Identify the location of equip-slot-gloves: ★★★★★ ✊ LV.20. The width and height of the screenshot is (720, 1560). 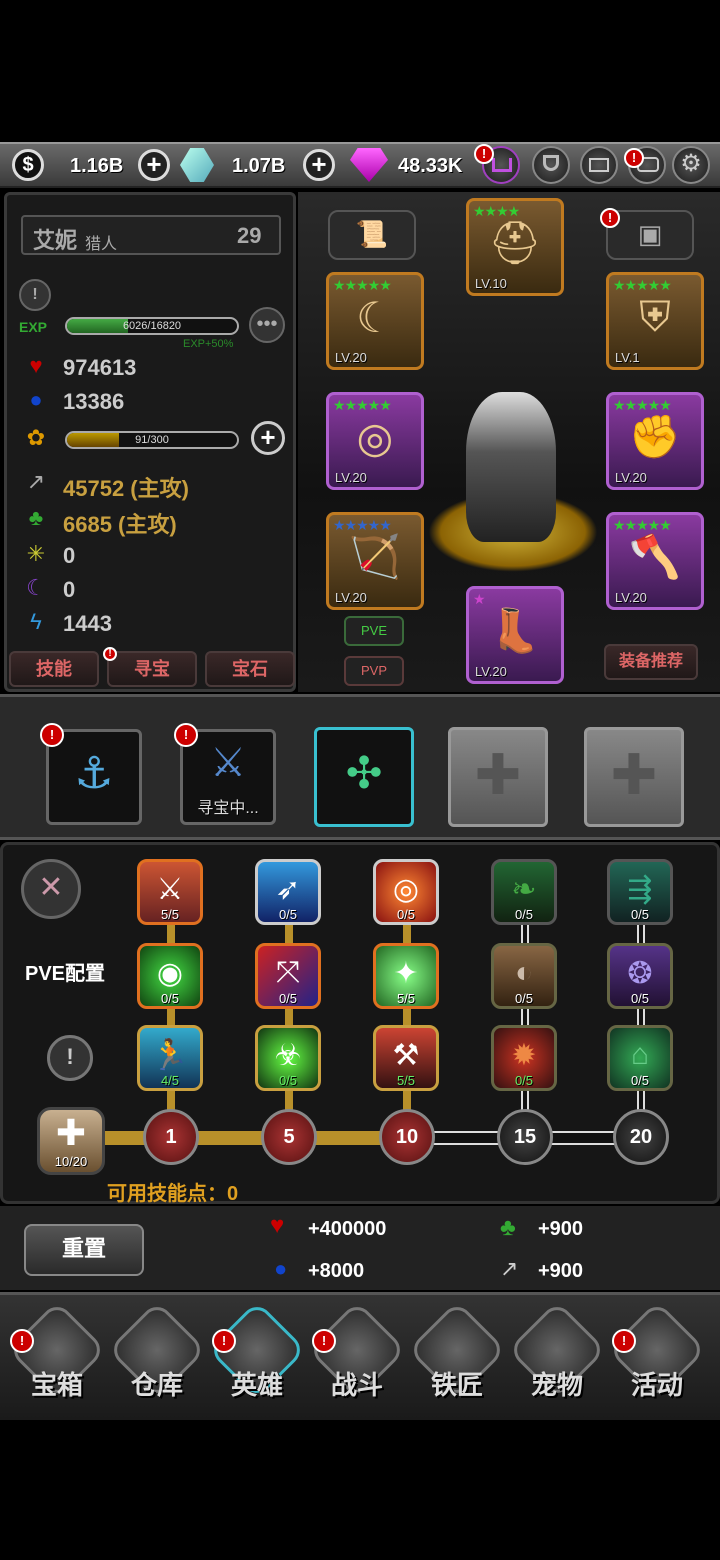
(655, 441).